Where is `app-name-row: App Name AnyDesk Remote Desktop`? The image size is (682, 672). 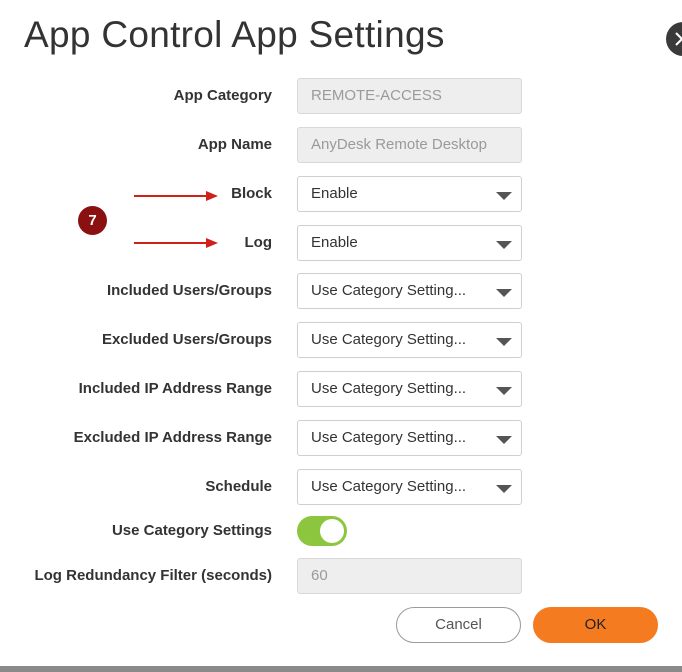 app-name-row: App Name AnyDesk Remote Desktop is located at coordinates (341, 145).